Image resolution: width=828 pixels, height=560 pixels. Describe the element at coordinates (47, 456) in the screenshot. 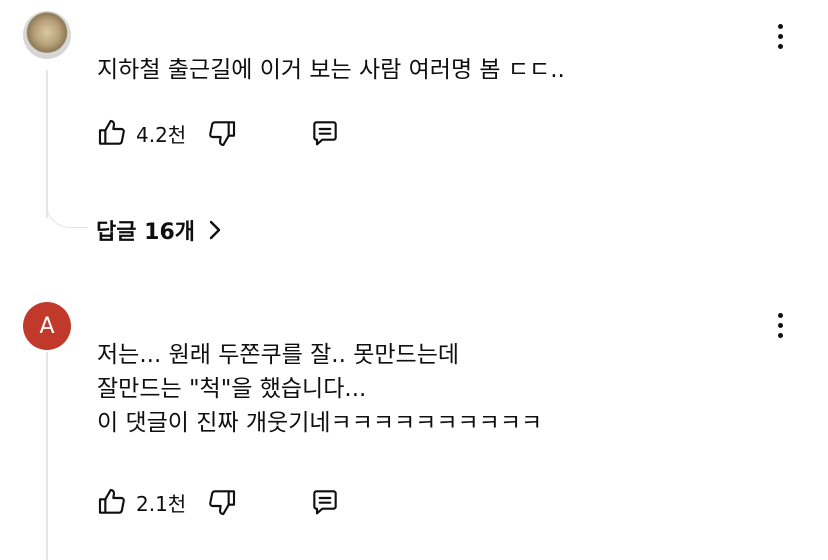

I see `thread-line` at that location.